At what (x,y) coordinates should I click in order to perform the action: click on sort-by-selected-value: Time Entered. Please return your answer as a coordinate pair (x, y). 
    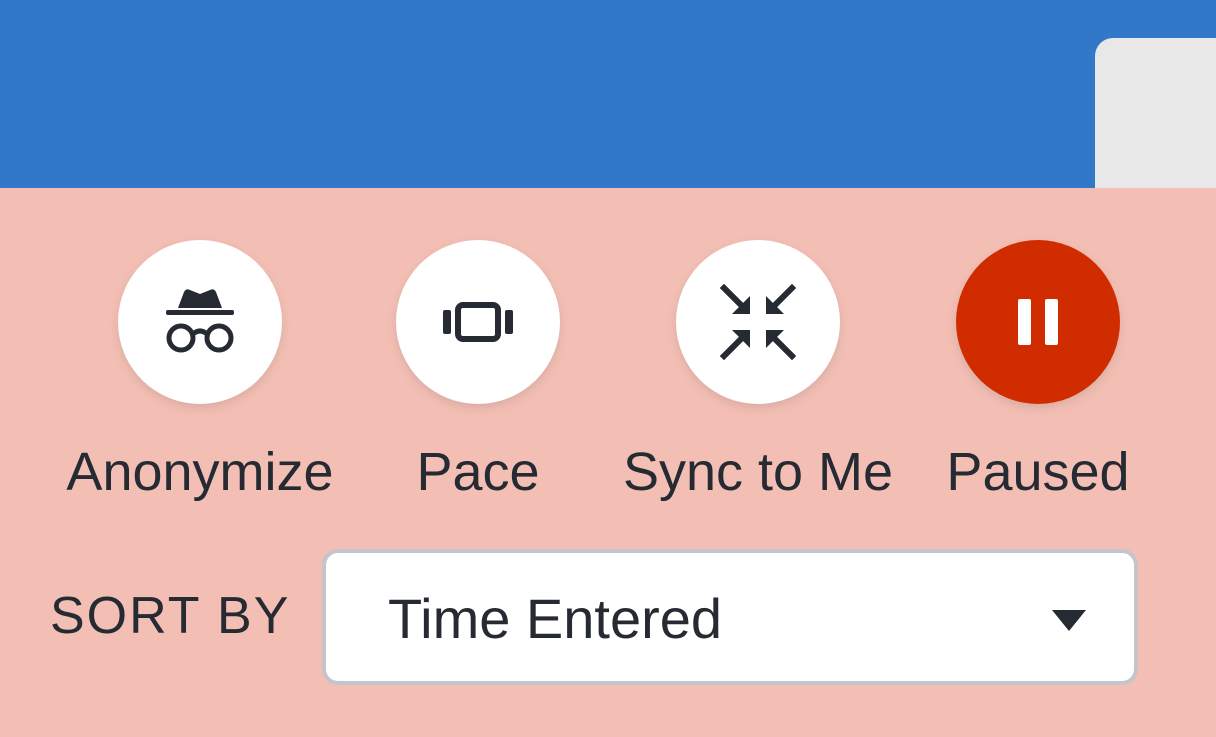
    Looking at the image, I should click on (555, 618).